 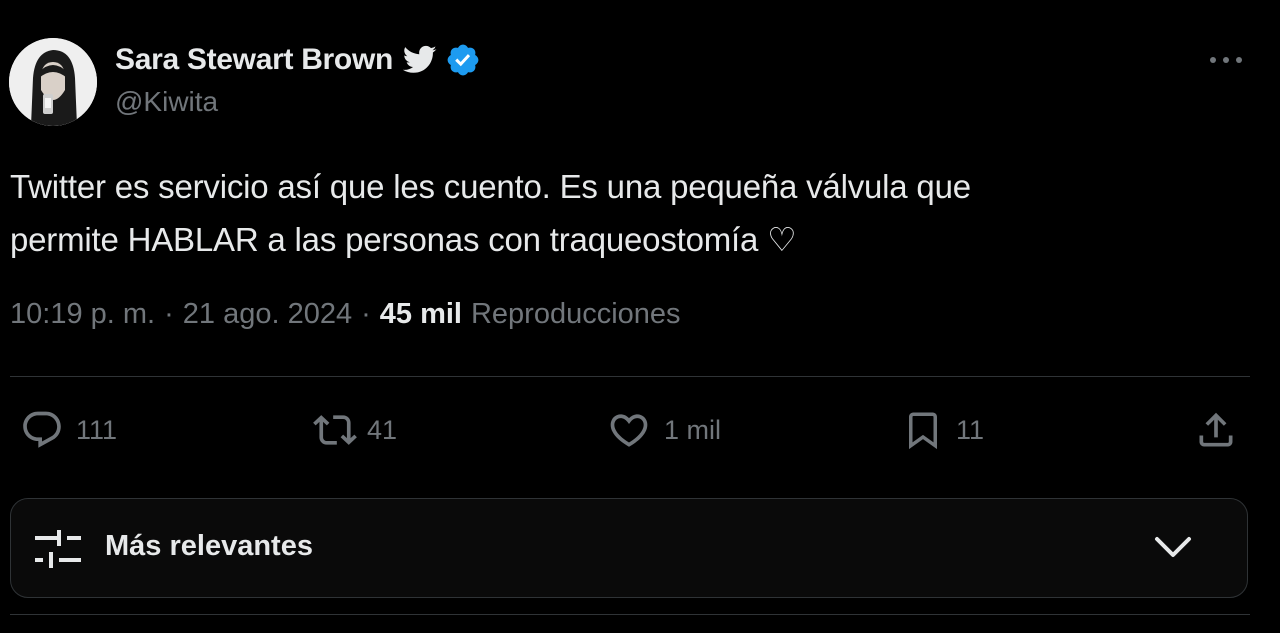 I want to click on tweet-time: 10:19 p. m., so click(x=82, y=314).